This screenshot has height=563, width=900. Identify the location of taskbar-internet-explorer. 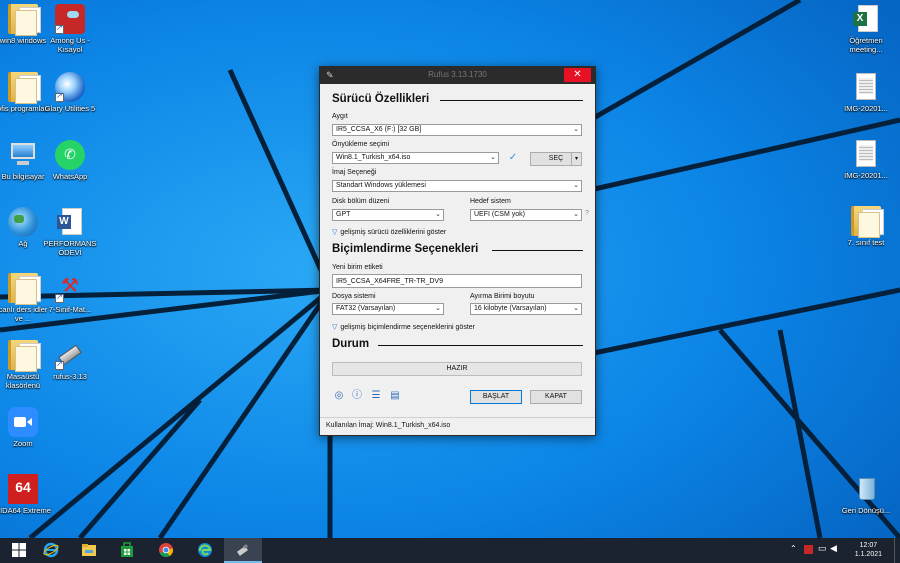
(51, 550).